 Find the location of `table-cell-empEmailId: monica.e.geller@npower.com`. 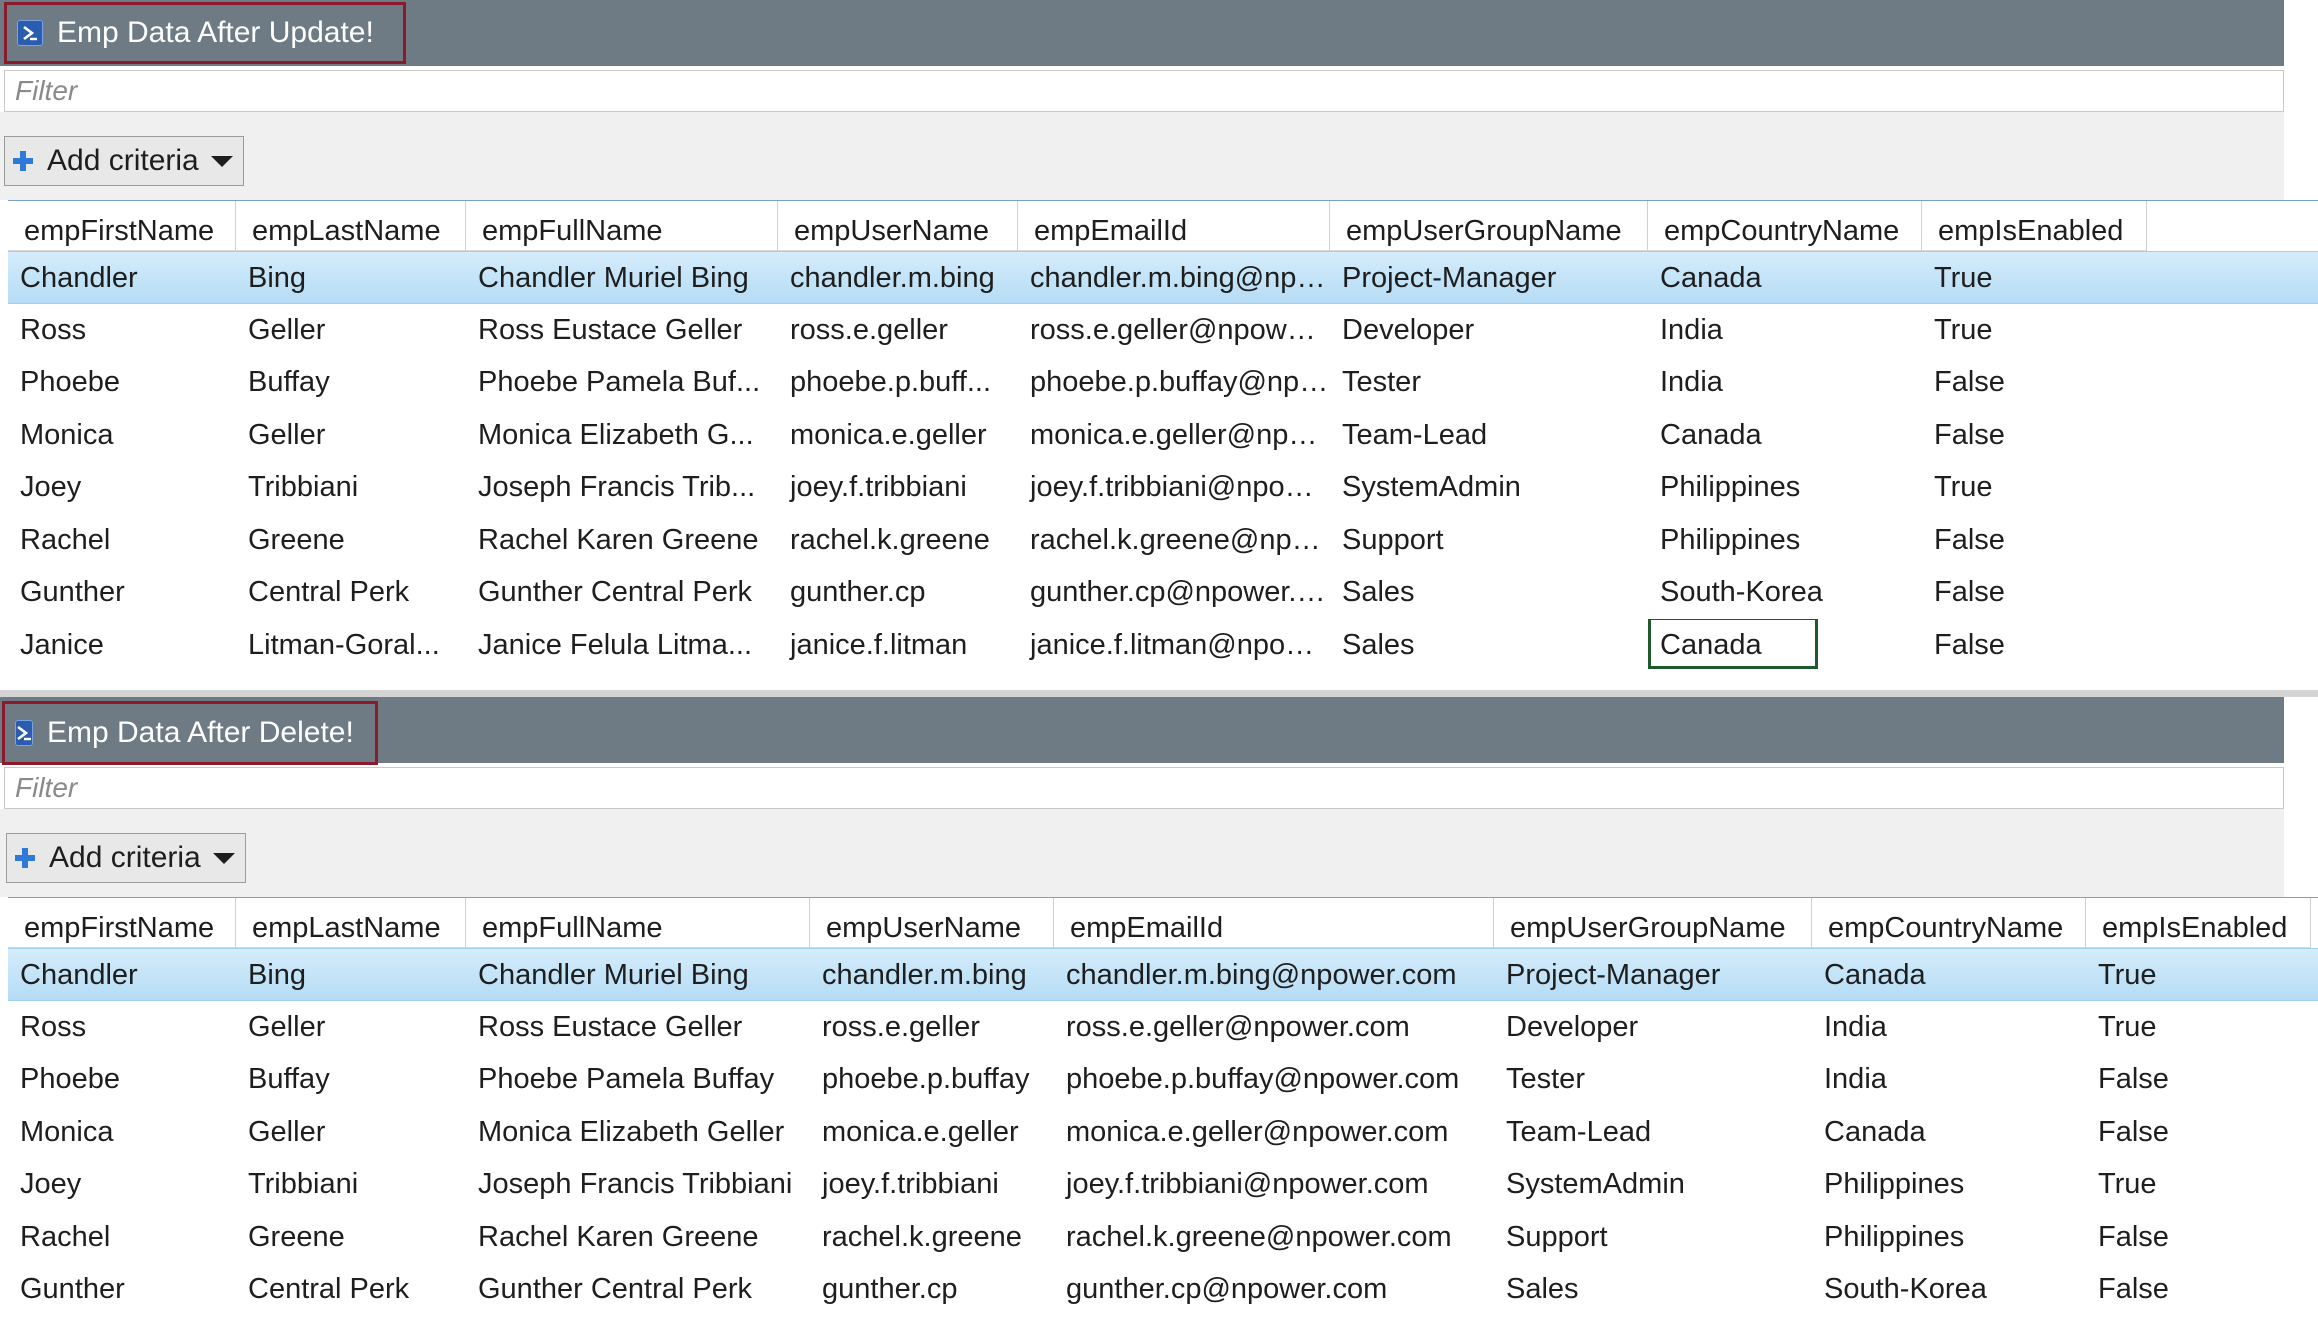

table-cell-empEmailId: monica.e.geller@npower.com is located at coordinates (1274, 1132).